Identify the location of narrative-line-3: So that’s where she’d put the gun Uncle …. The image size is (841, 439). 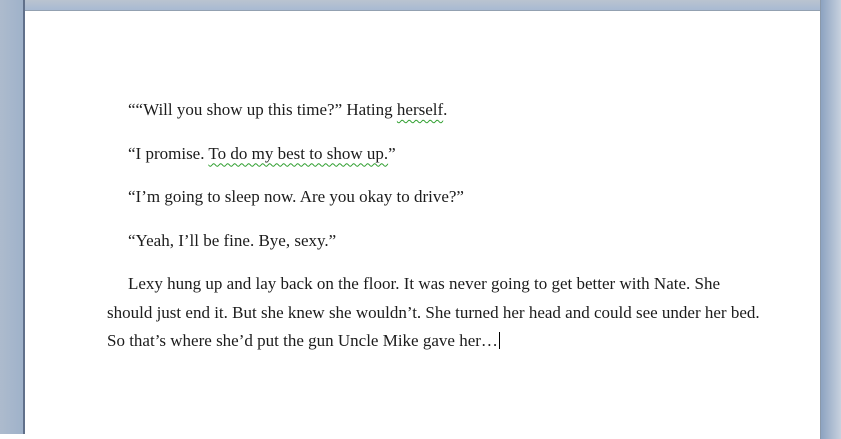
(464, 341).